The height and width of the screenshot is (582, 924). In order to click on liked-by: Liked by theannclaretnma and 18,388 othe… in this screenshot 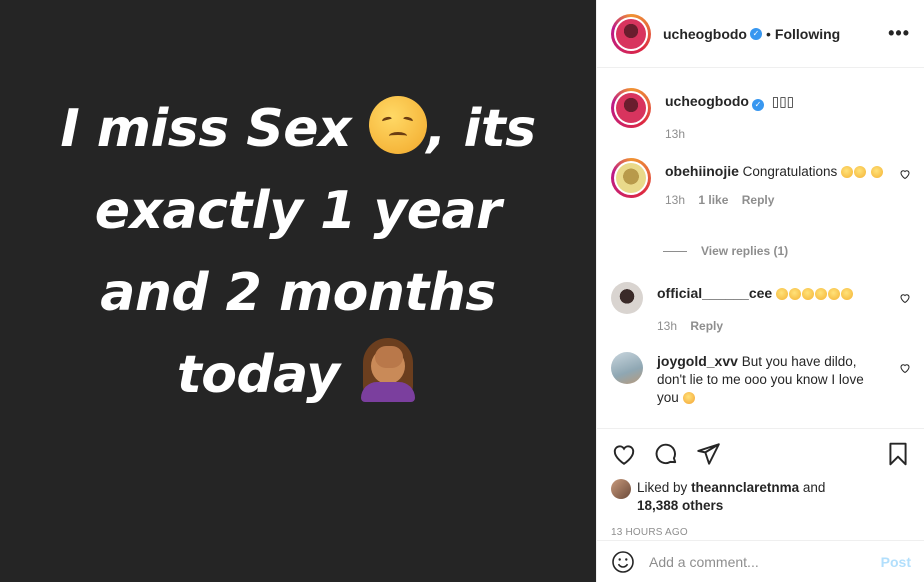, I will do `click(761, 497)`.